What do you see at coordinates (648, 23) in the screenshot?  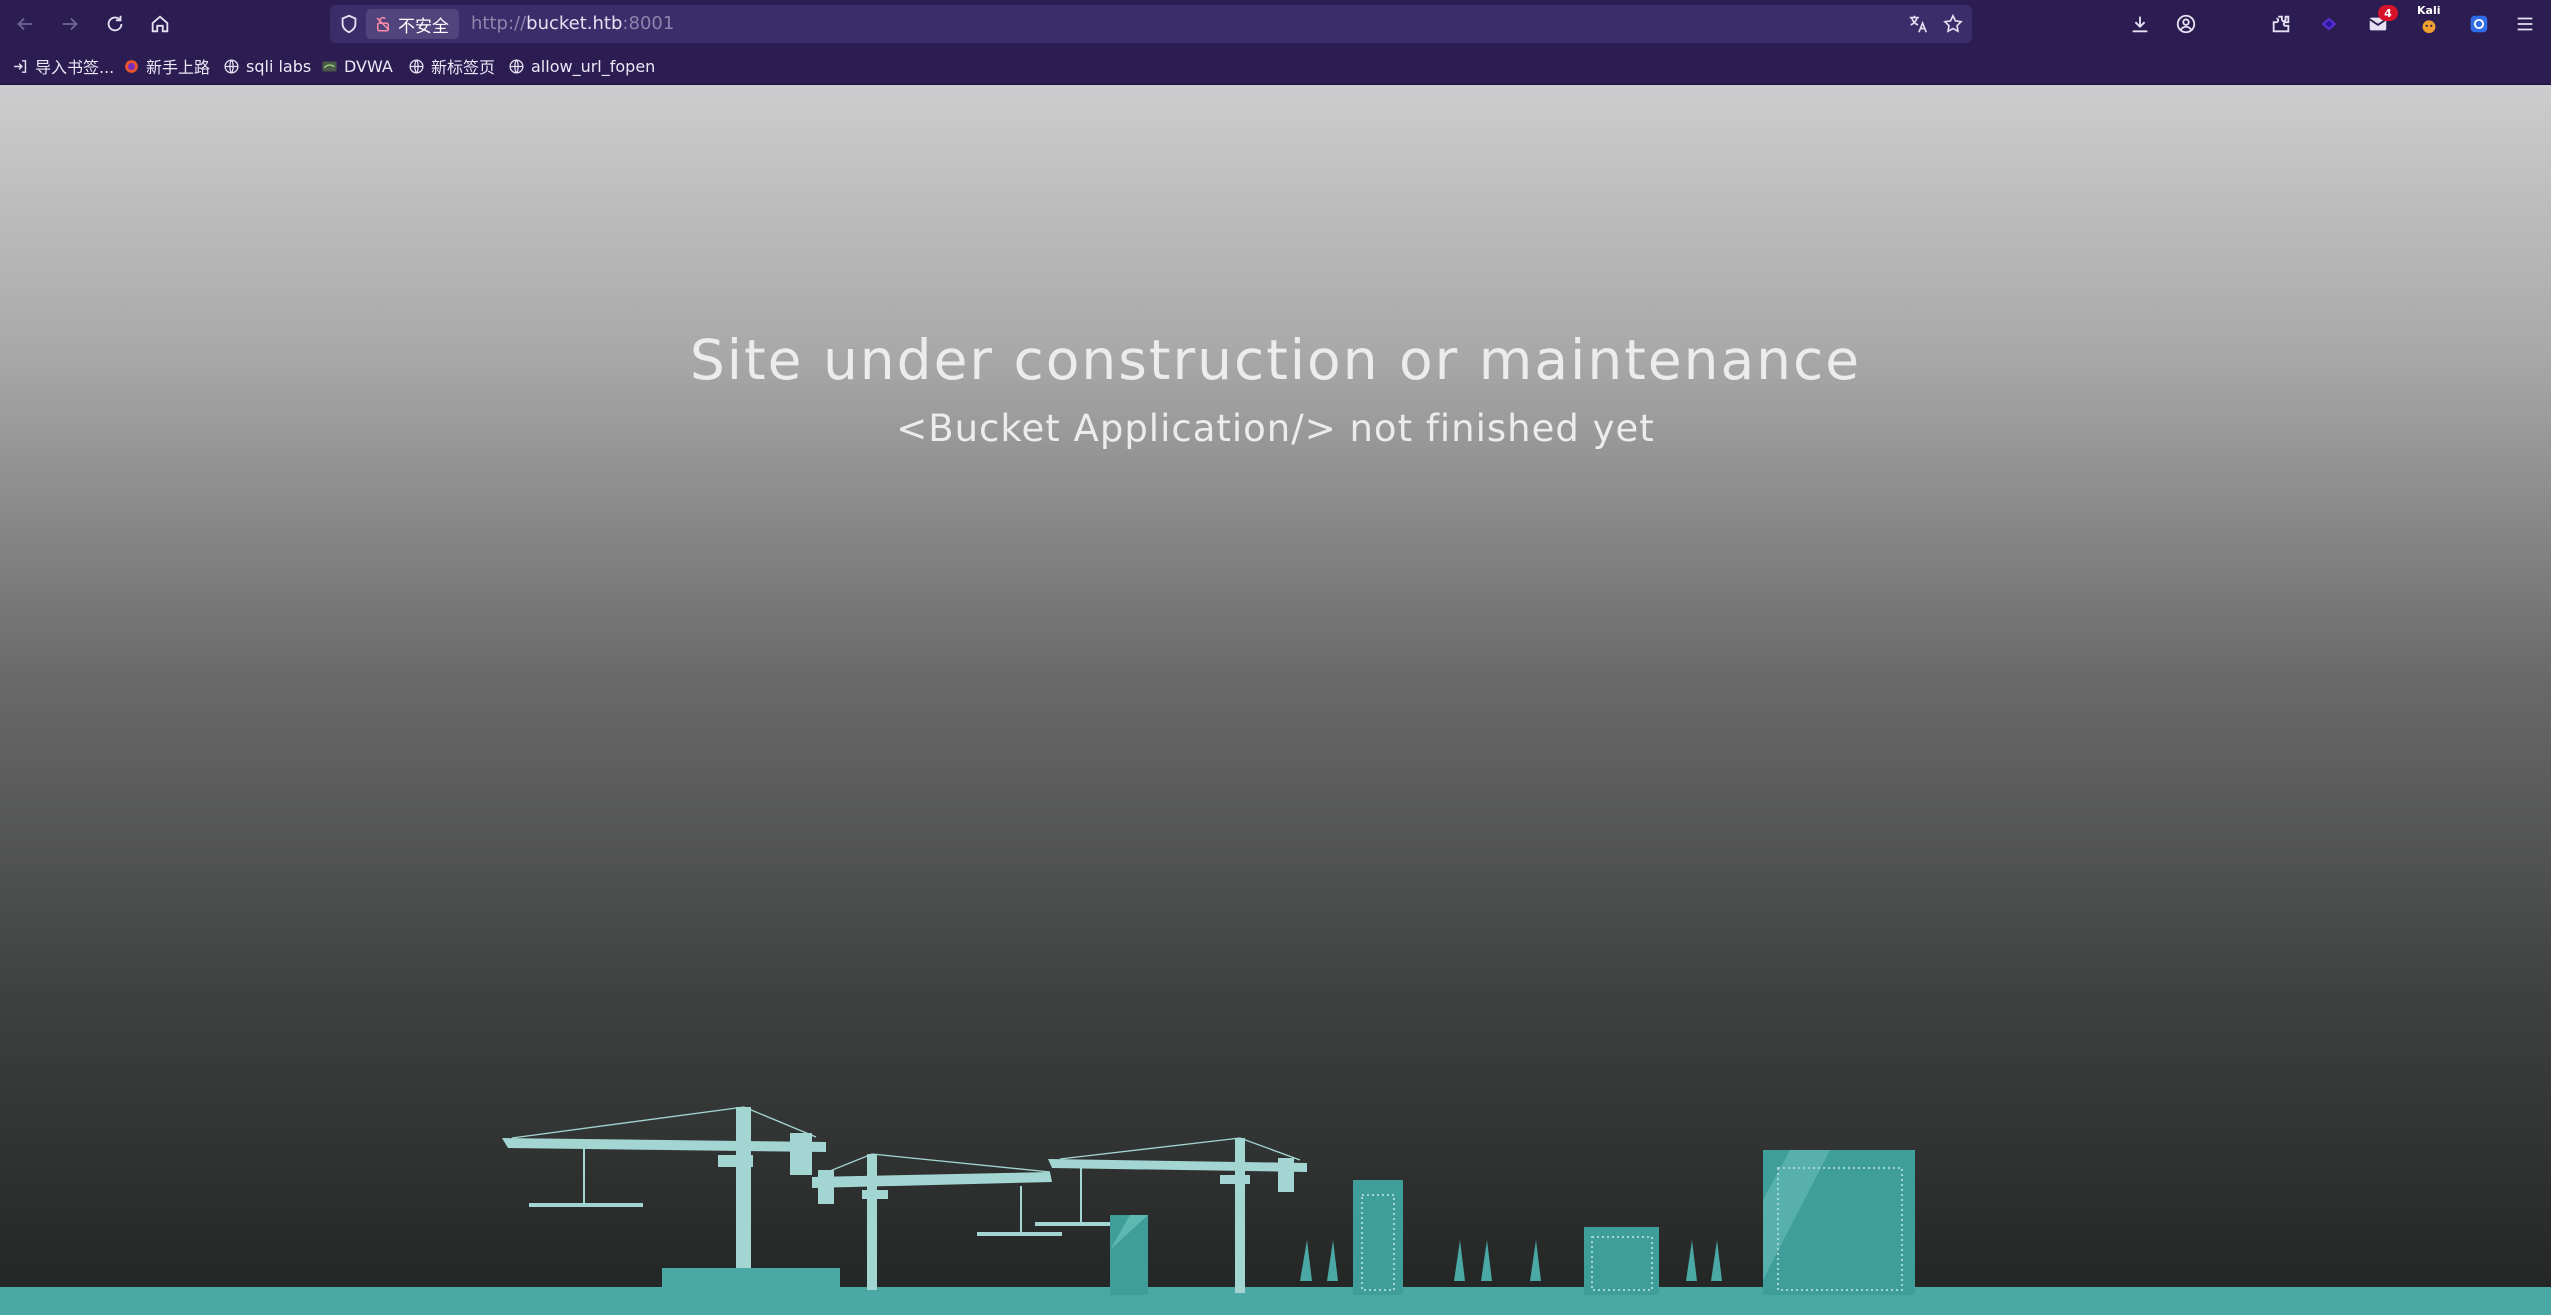 I see `url-port: :8001` at bounding box center [648, 23].